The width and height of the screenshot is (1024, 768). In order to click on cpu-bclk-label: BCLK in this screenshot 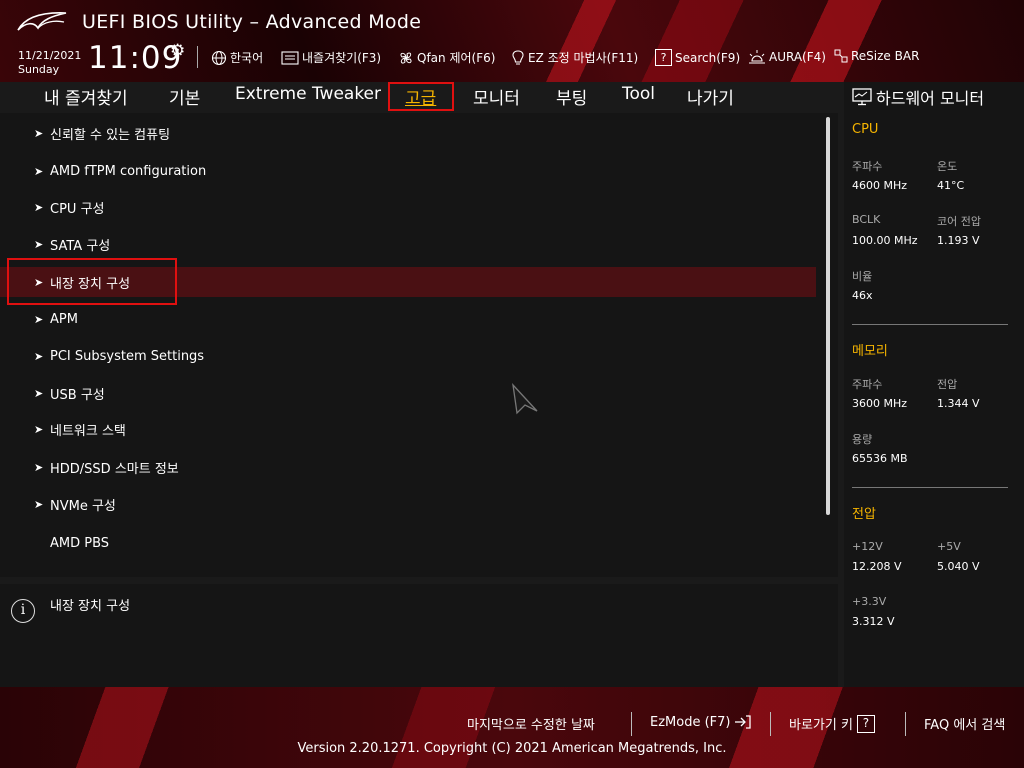, I will do `click(866, 219)`.